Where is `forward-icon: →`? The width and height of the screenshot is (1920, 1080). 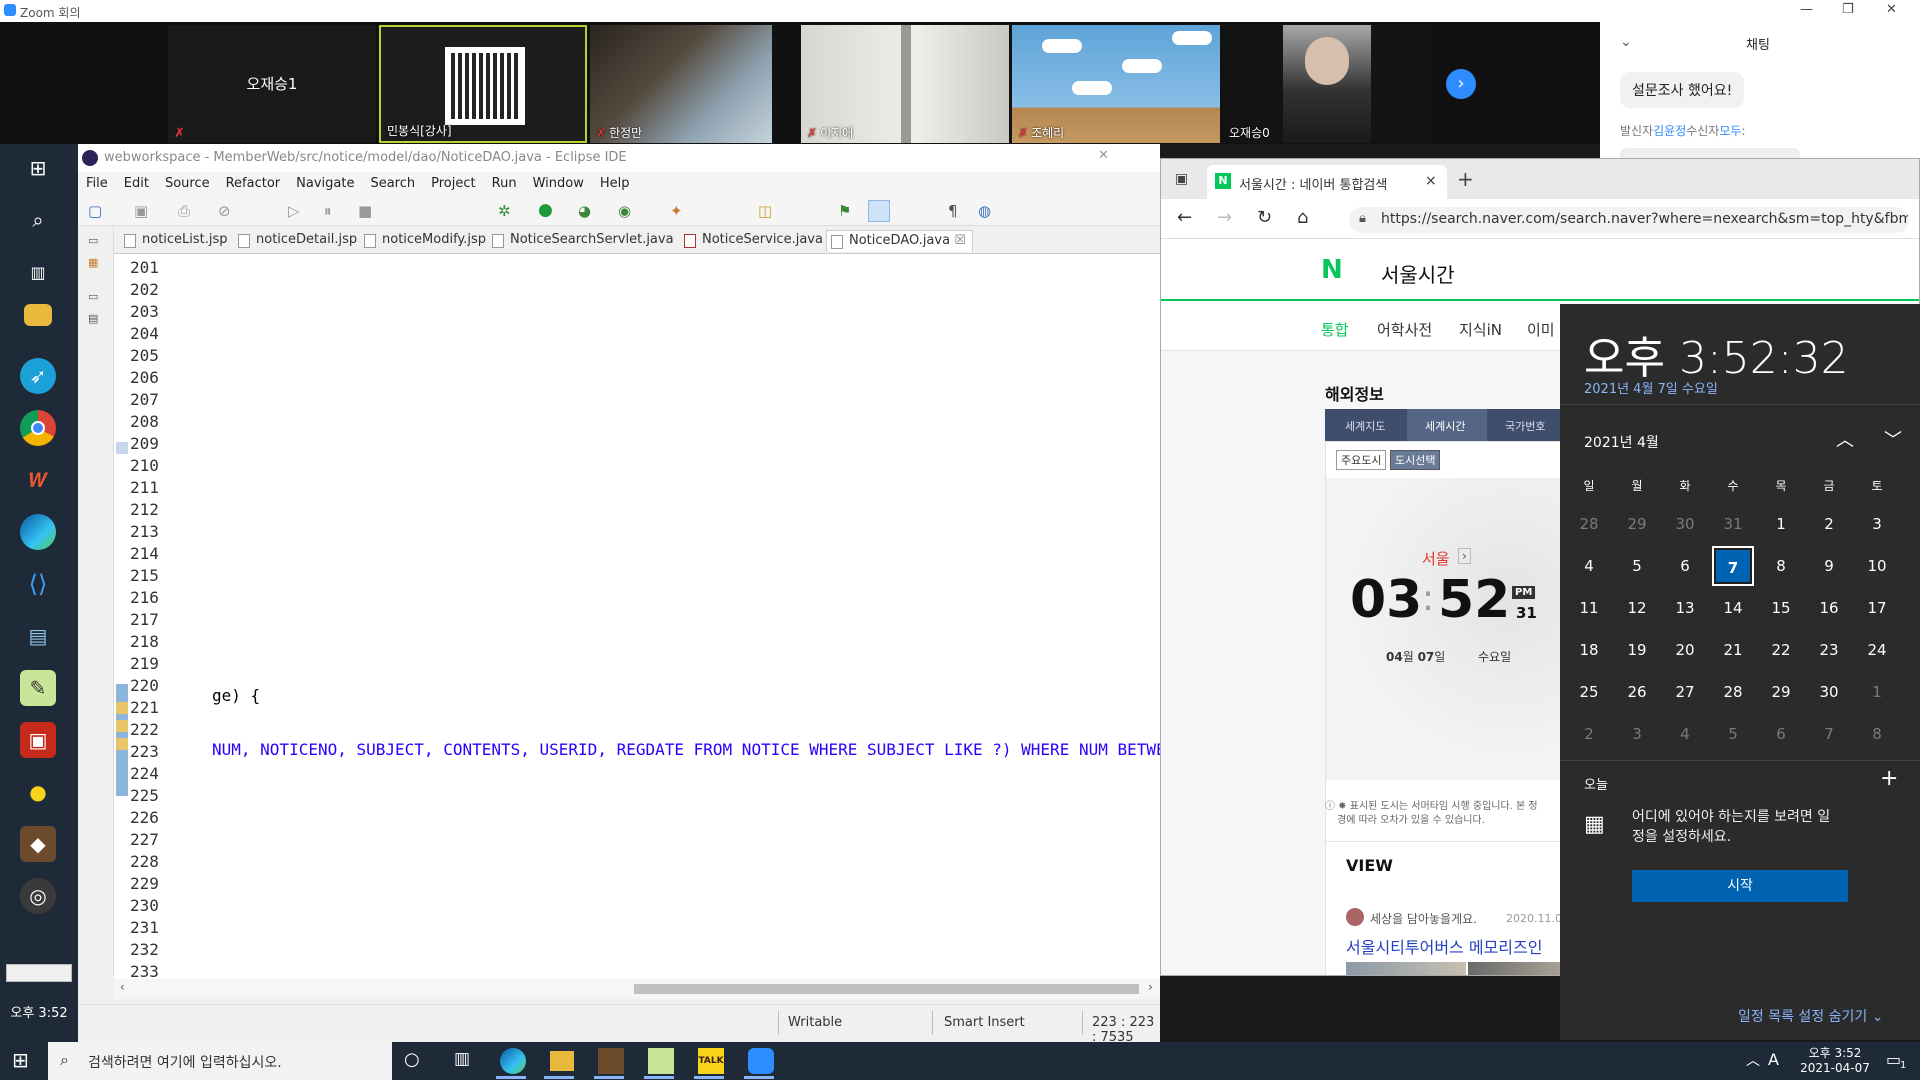 forward-icon: → is located at coordinates (1224, 217).